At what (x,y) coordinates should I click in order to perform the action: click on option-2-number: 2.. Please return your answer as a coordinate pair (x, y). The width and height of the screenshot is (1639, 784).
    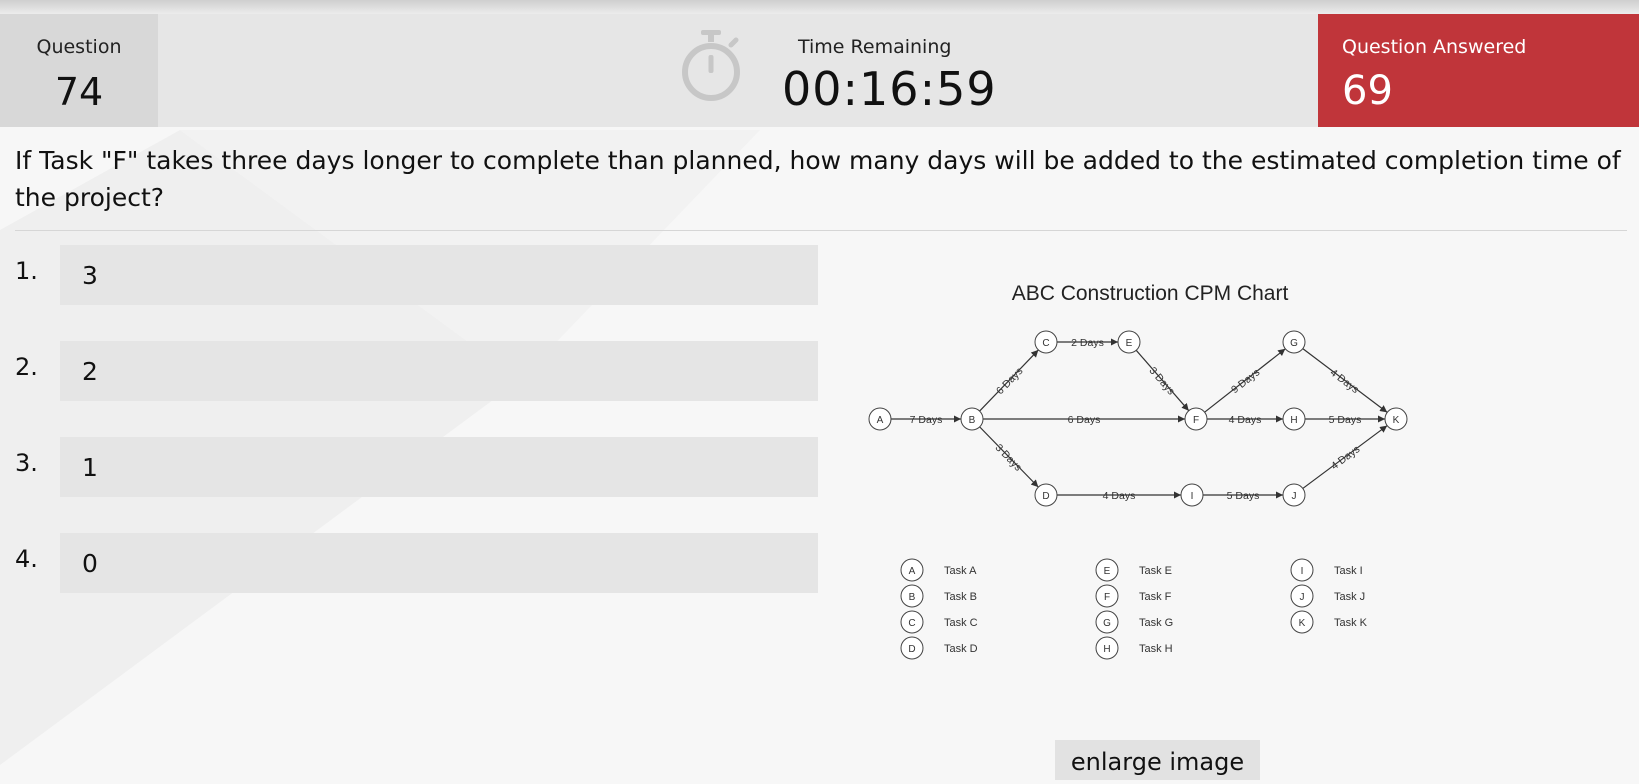
    Looking at the image, I should click on (26, 367).